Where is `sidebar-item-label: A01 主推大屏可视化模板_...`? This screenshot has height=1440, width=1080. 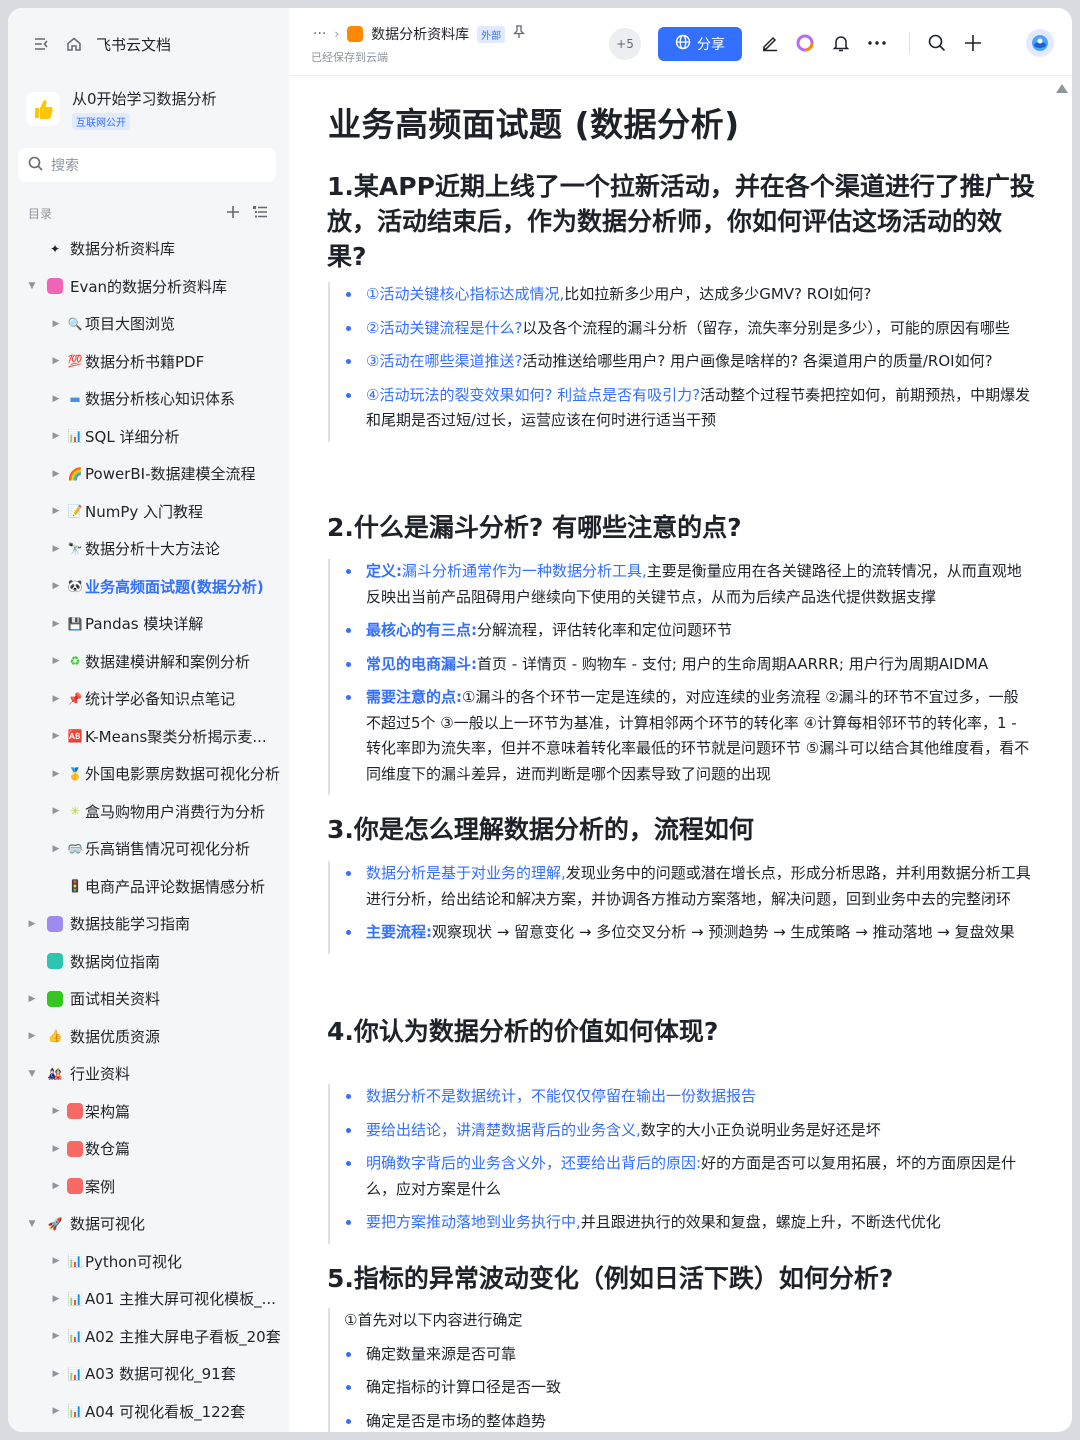
sidebar-item-label: A01 主推大屏可视化模板_... is located at coordinates (180, 1299).